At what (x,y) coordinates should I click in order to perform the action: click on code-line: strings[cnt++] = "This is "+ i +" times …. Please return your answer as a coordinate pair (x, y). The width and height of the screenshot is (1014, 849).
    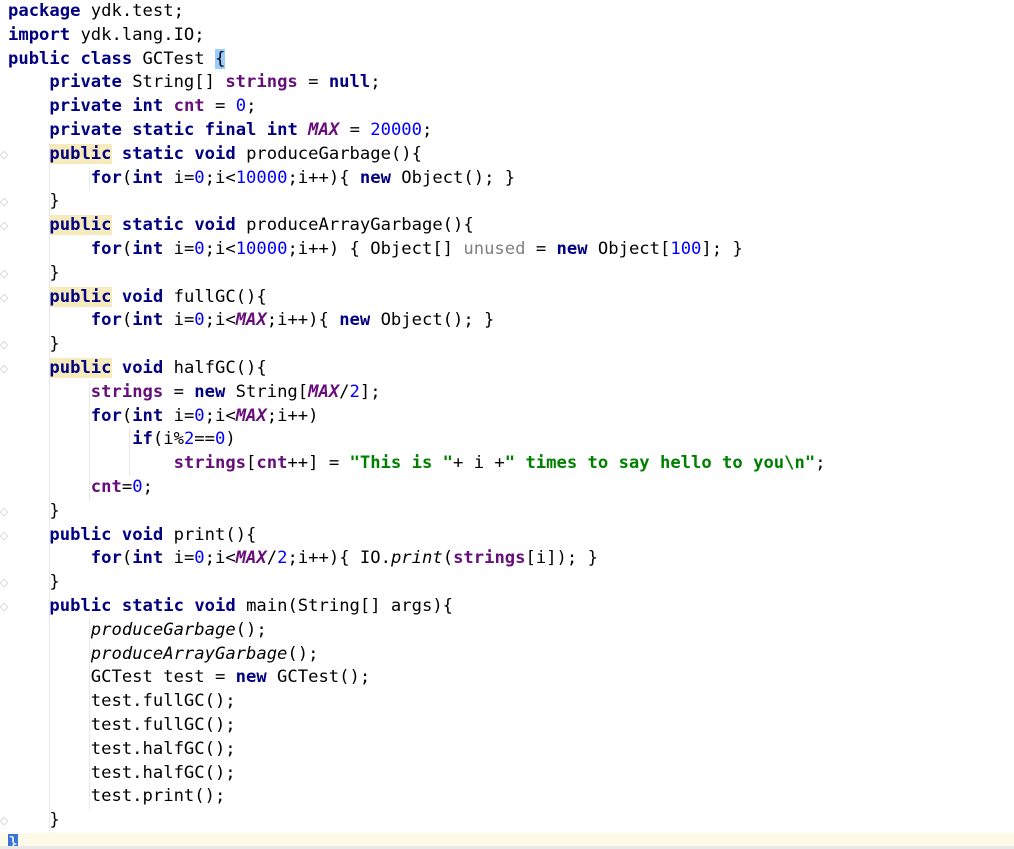
    Looking at the image, I should click on (507, 464).